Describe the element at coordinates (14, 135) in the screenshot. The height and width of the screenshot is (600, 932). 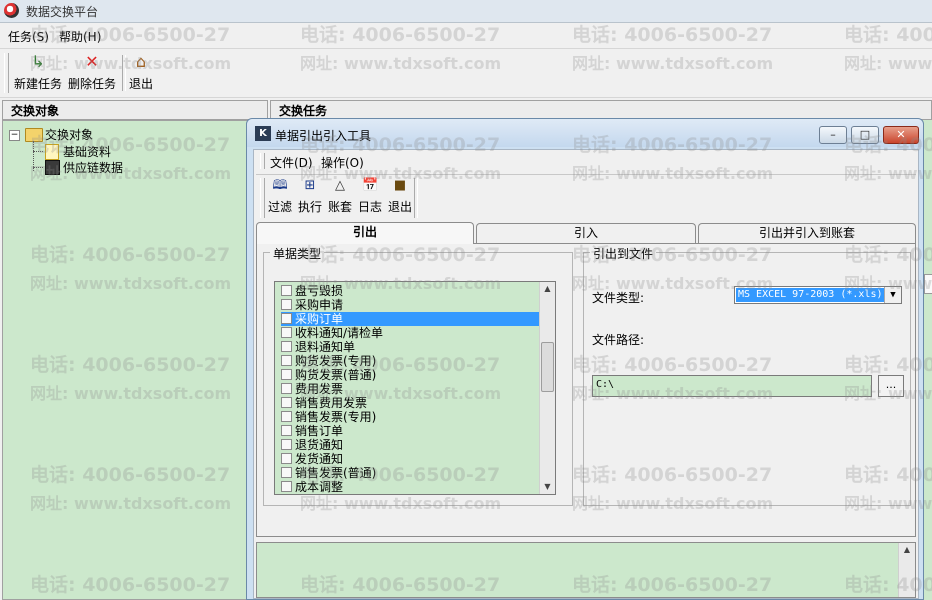
I see `tree-collapse-toggle: −` at that location.